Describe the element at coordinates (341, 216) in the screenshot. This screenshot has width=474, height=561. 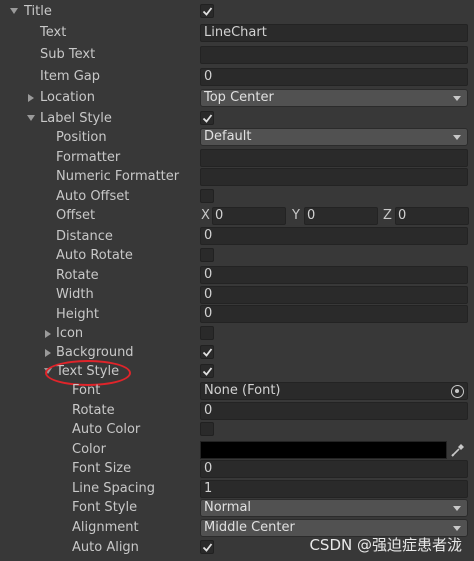
I see `offset-y-field: 0` at that location.